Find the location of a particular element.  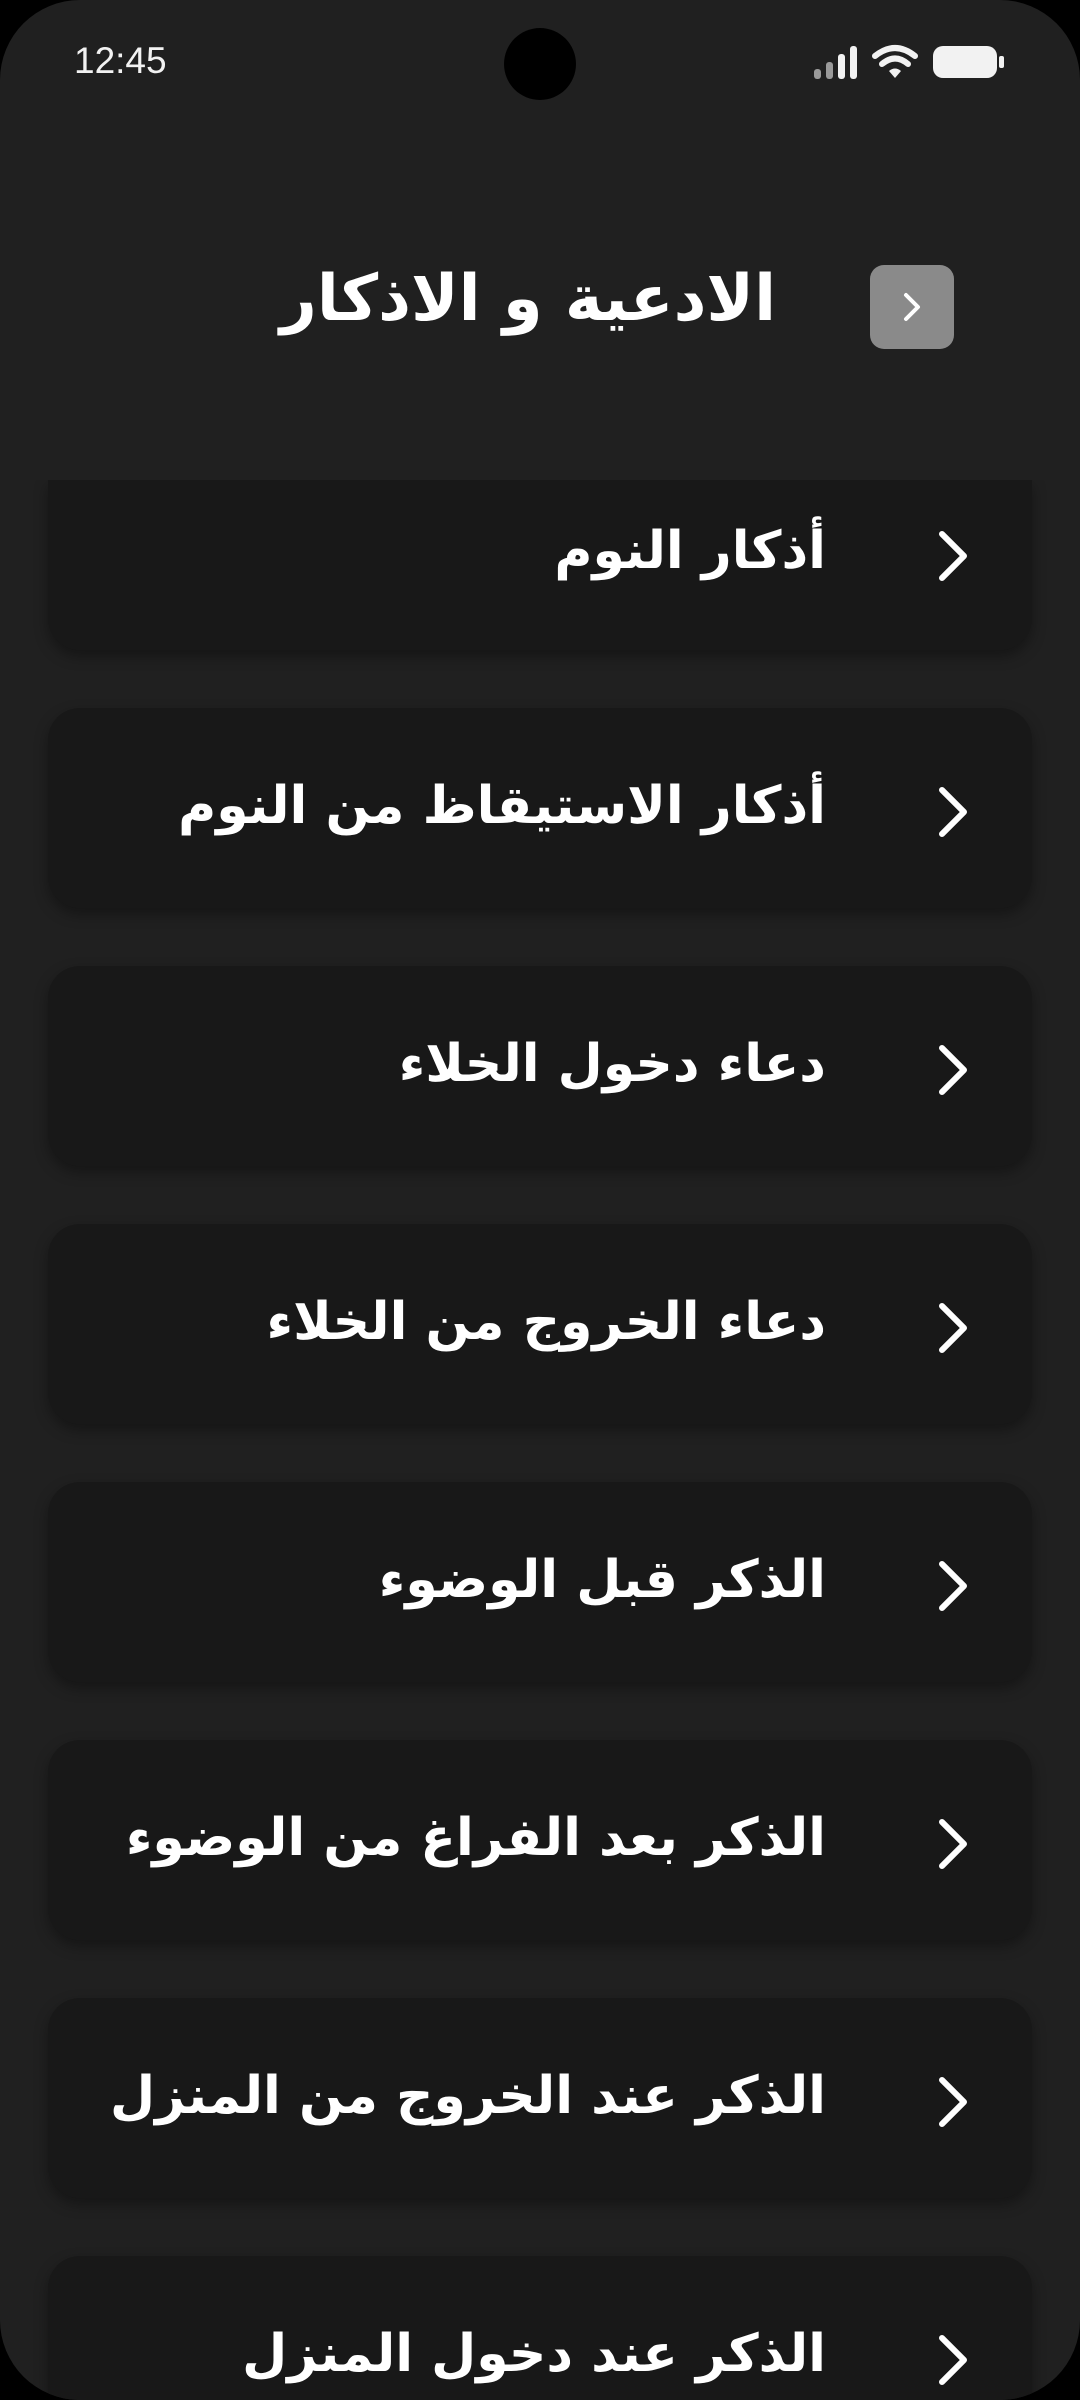

camera-cutout is located at coordinates (540, 64).